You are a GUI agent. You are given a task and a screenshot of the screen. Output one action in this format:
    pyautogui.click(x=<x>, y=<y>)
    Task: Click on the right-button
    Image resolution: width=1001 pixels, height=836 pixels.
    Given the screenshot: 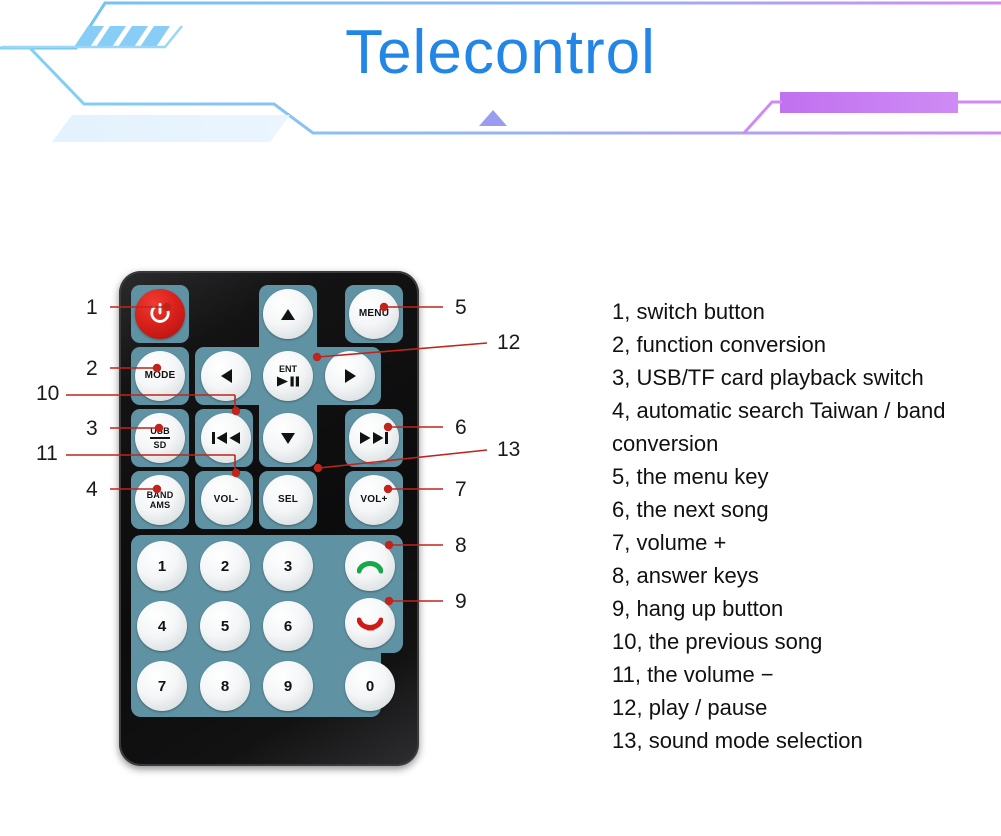 What is the action you would take?
    pyautogui.click(x=350, y=376)
    